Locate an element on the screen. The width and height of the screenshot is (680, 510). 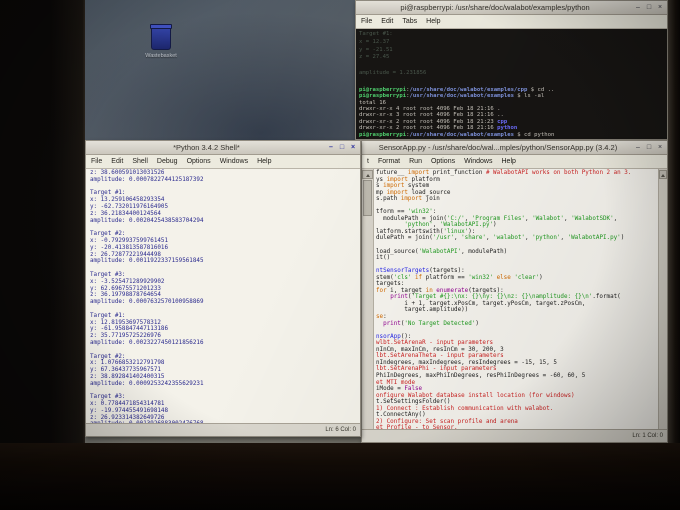
shell-line: Target #3: is located at coordinates (108, 397).